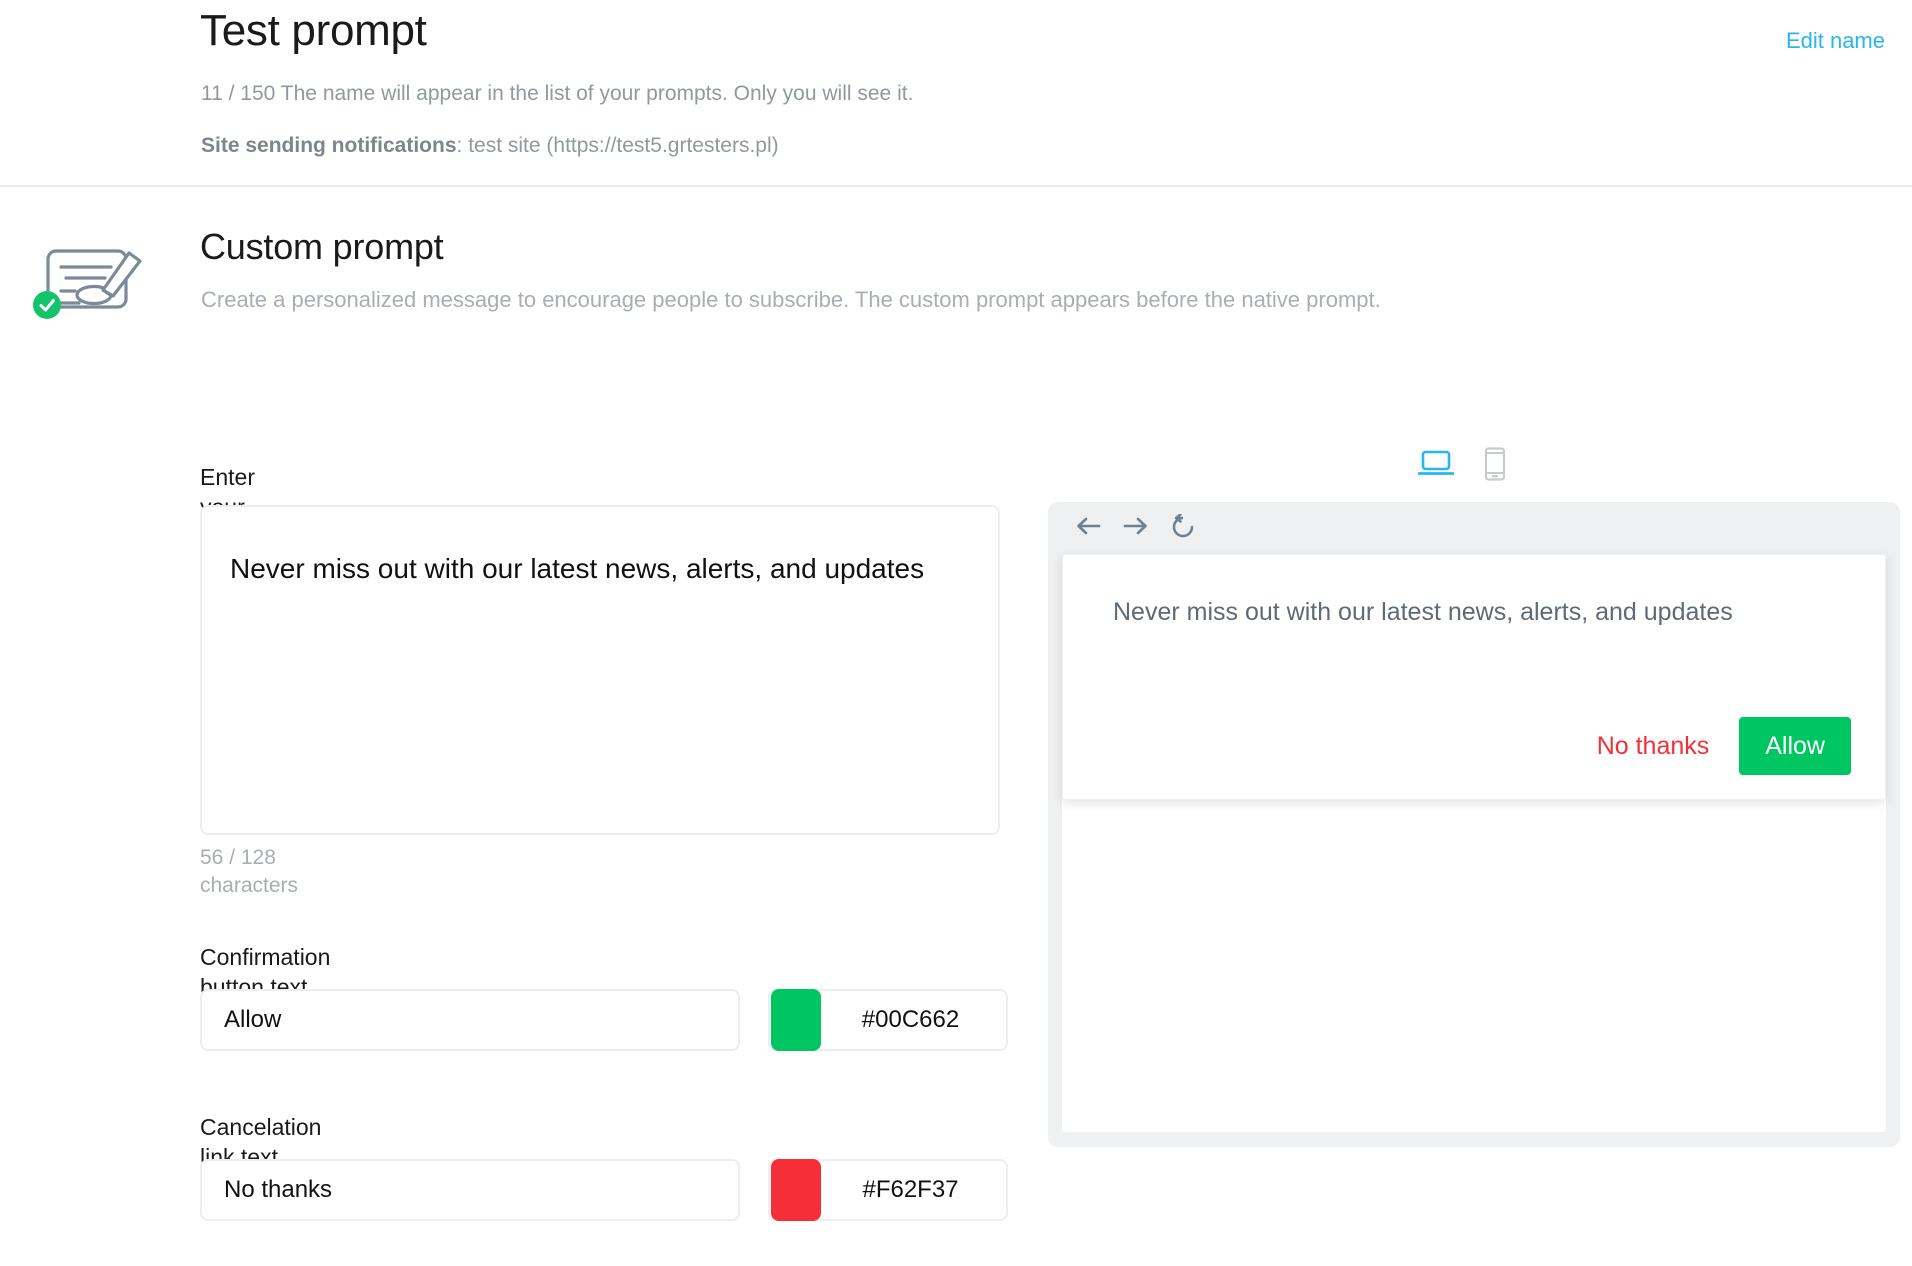 This screenshot has width=1912, height=1266. I want to click on back-icon, so click(1088, 528).